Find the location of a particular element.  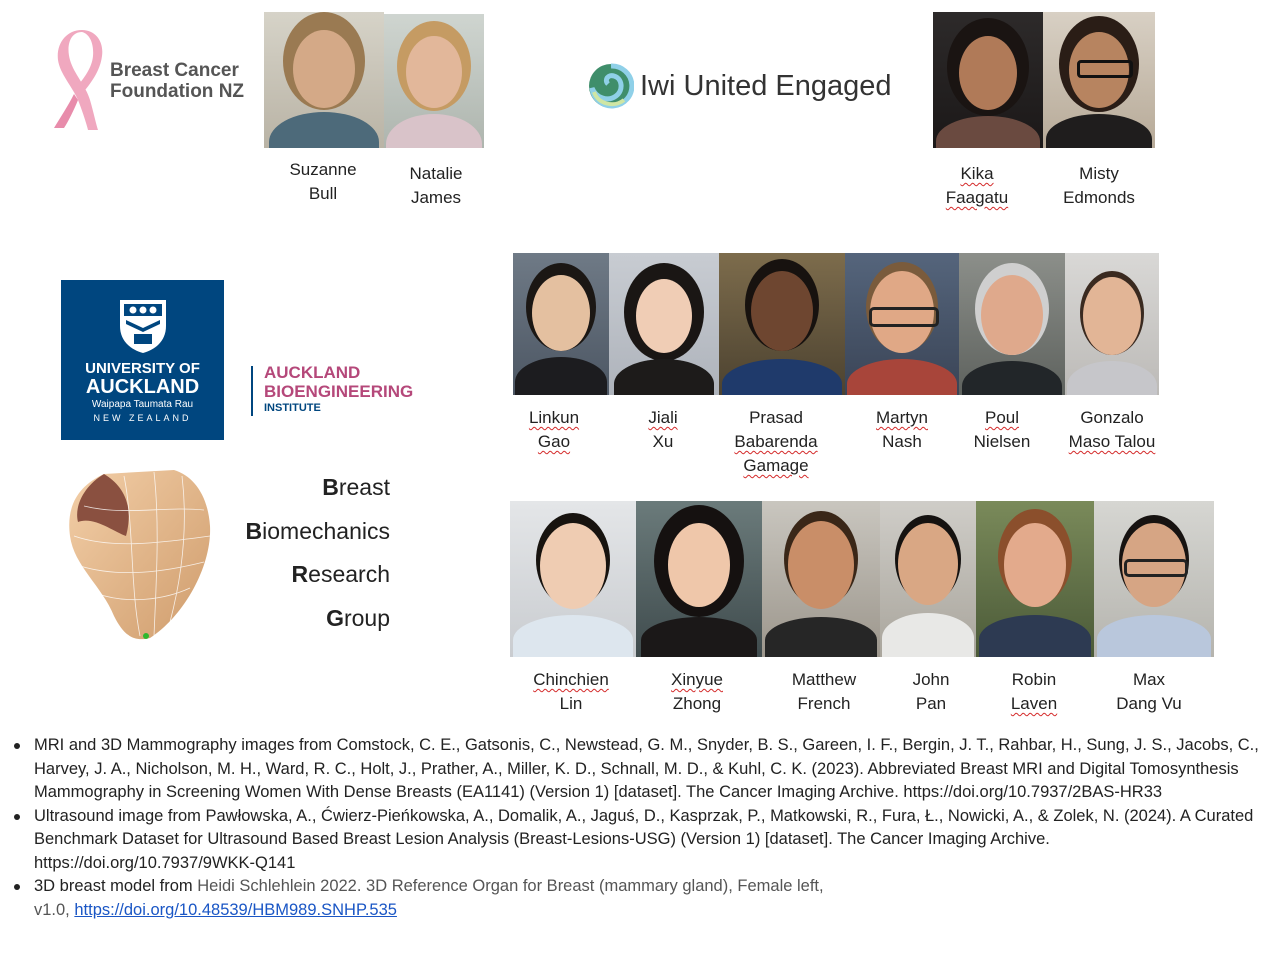

abi-line2: BIOENGINEERING is located at coordinates (339, 391).